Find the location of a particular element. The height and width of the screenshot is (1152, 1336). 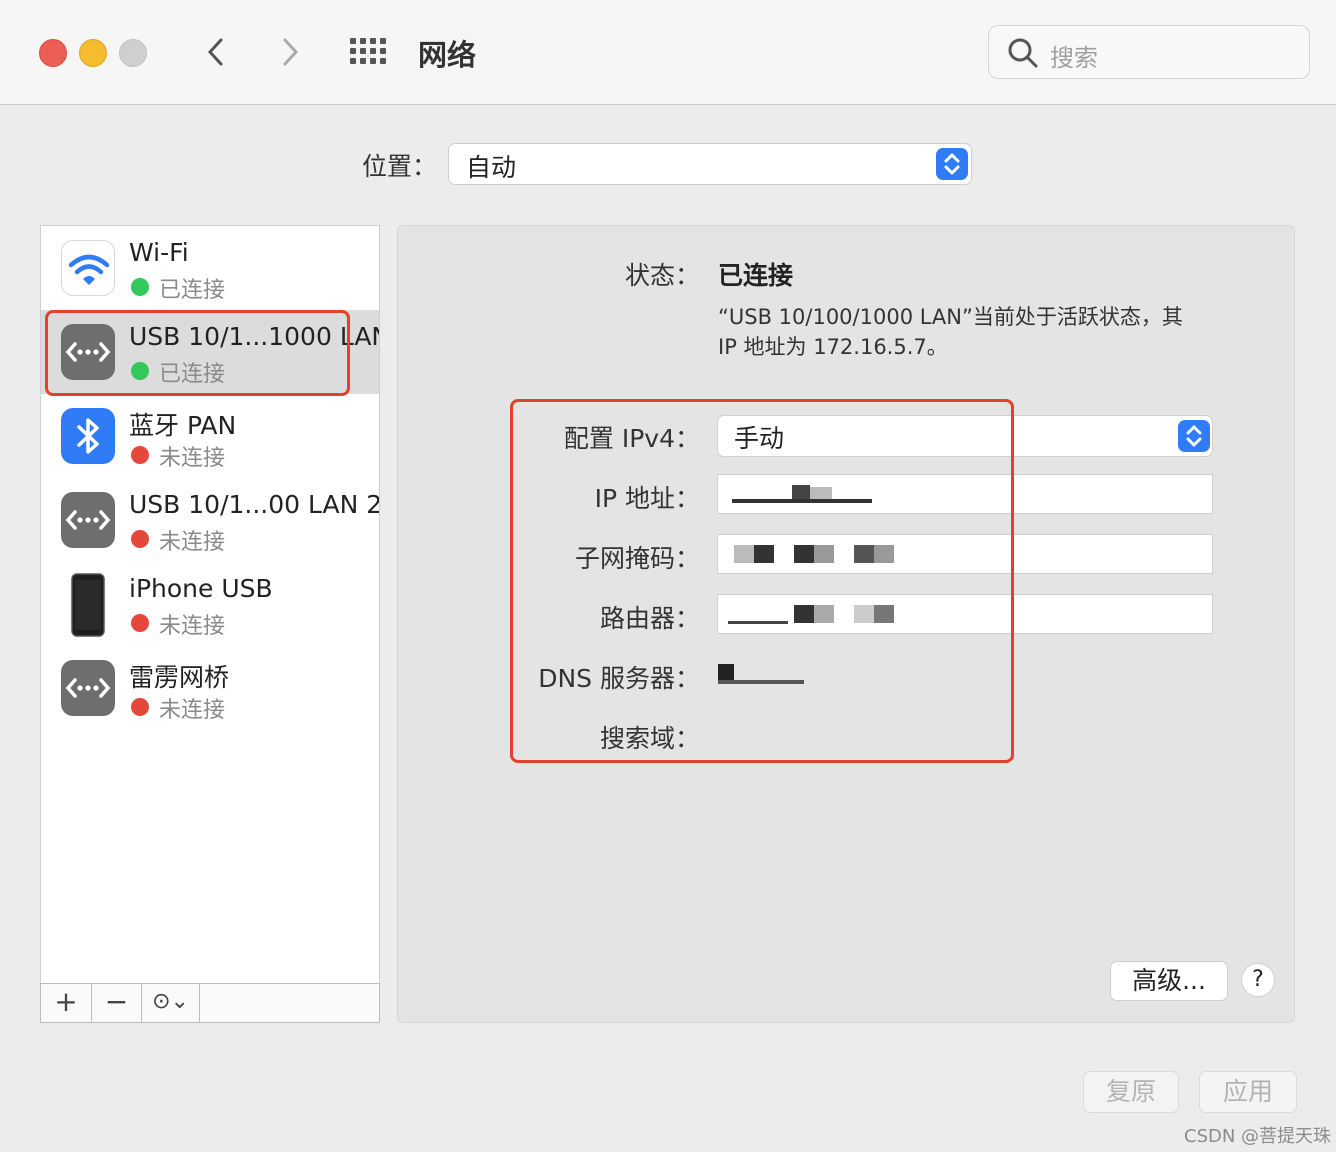

apply-button: 应用 is located at coordinates (1248, 1092).